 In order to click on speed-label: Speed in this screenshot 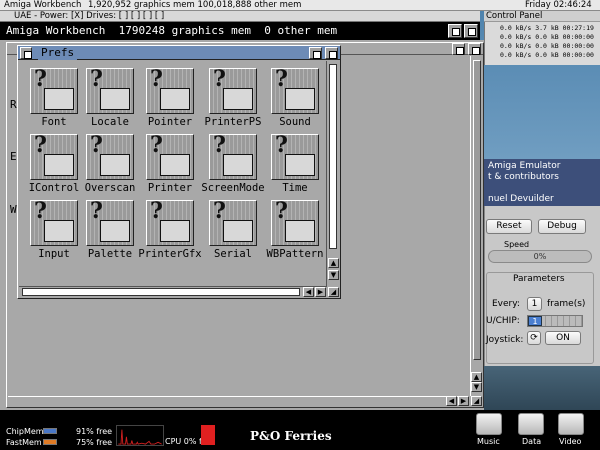, I will do `click(517, 244)`.